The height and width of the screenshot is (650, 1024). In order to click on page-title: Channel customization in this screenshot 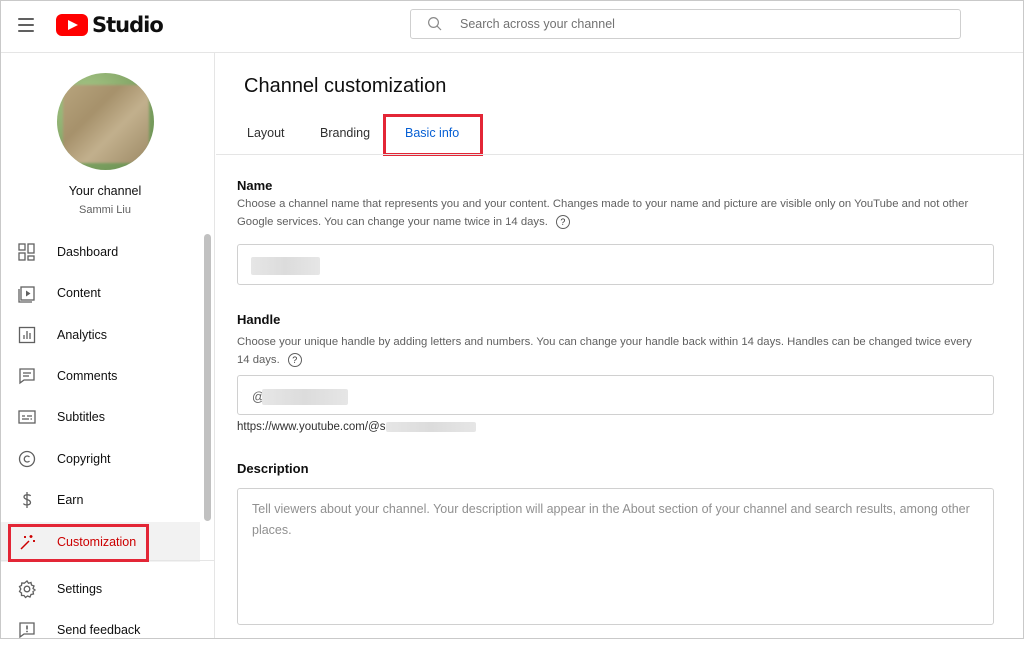, I will do `click(345, 86)`.